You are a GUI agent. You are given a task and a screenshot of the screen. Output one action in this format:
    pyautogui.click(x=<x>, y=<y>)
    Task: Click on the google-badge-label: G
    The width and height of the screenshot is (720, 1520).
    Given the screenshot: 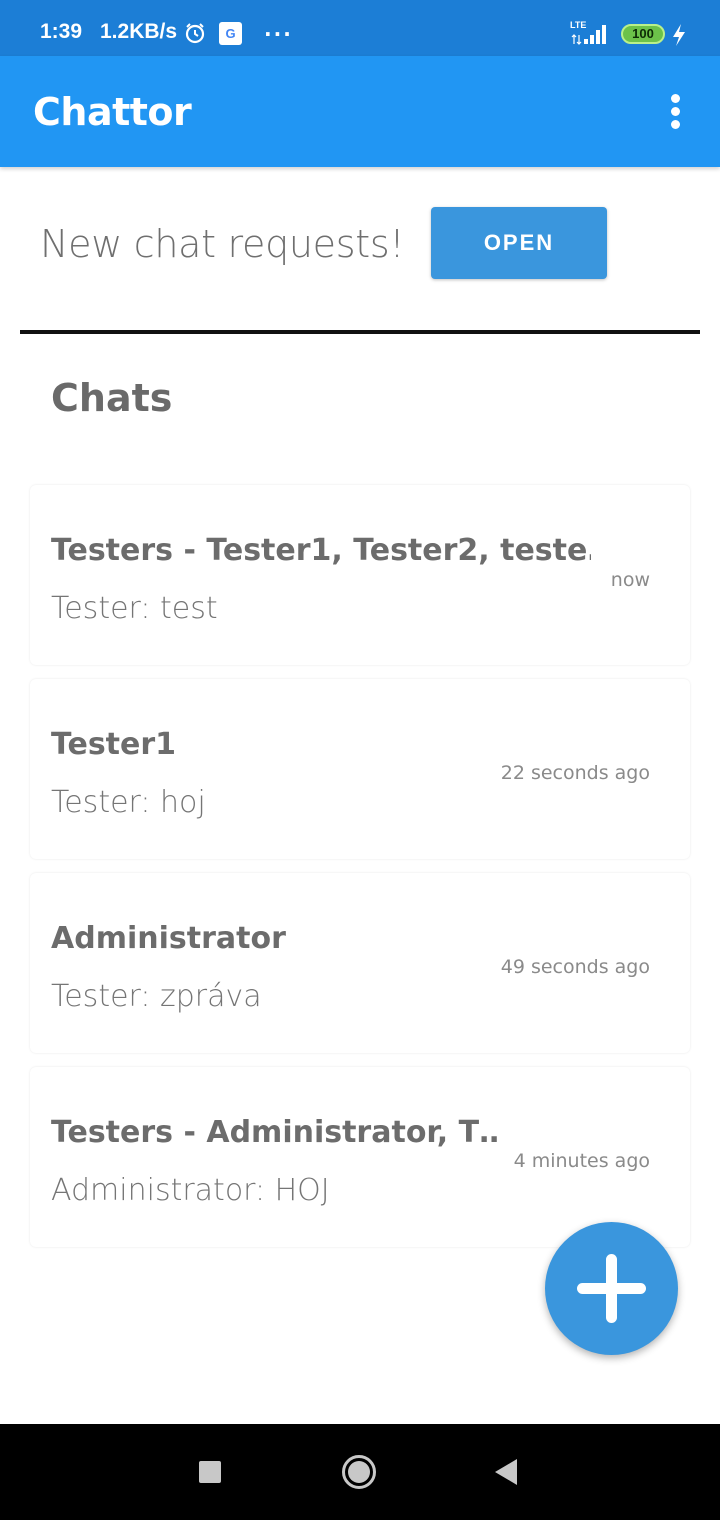 What is the action you would take?
    pyautogui.click(x=230, y=33)
    